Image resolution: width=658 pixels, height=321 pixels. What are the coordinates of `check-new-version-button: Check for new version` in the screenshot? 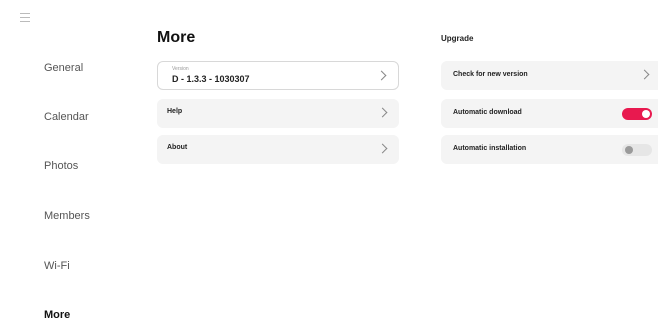 It's located at (549, 75).